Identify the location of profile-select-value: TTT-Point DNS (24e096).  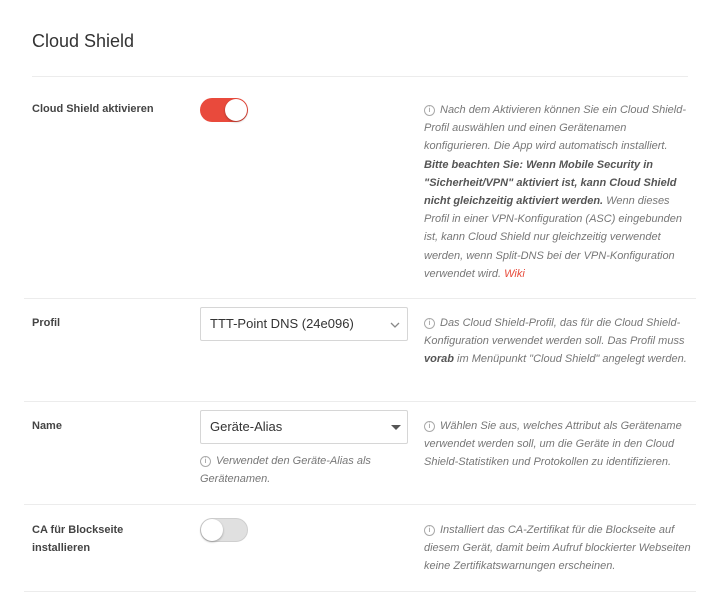
(282, 323).